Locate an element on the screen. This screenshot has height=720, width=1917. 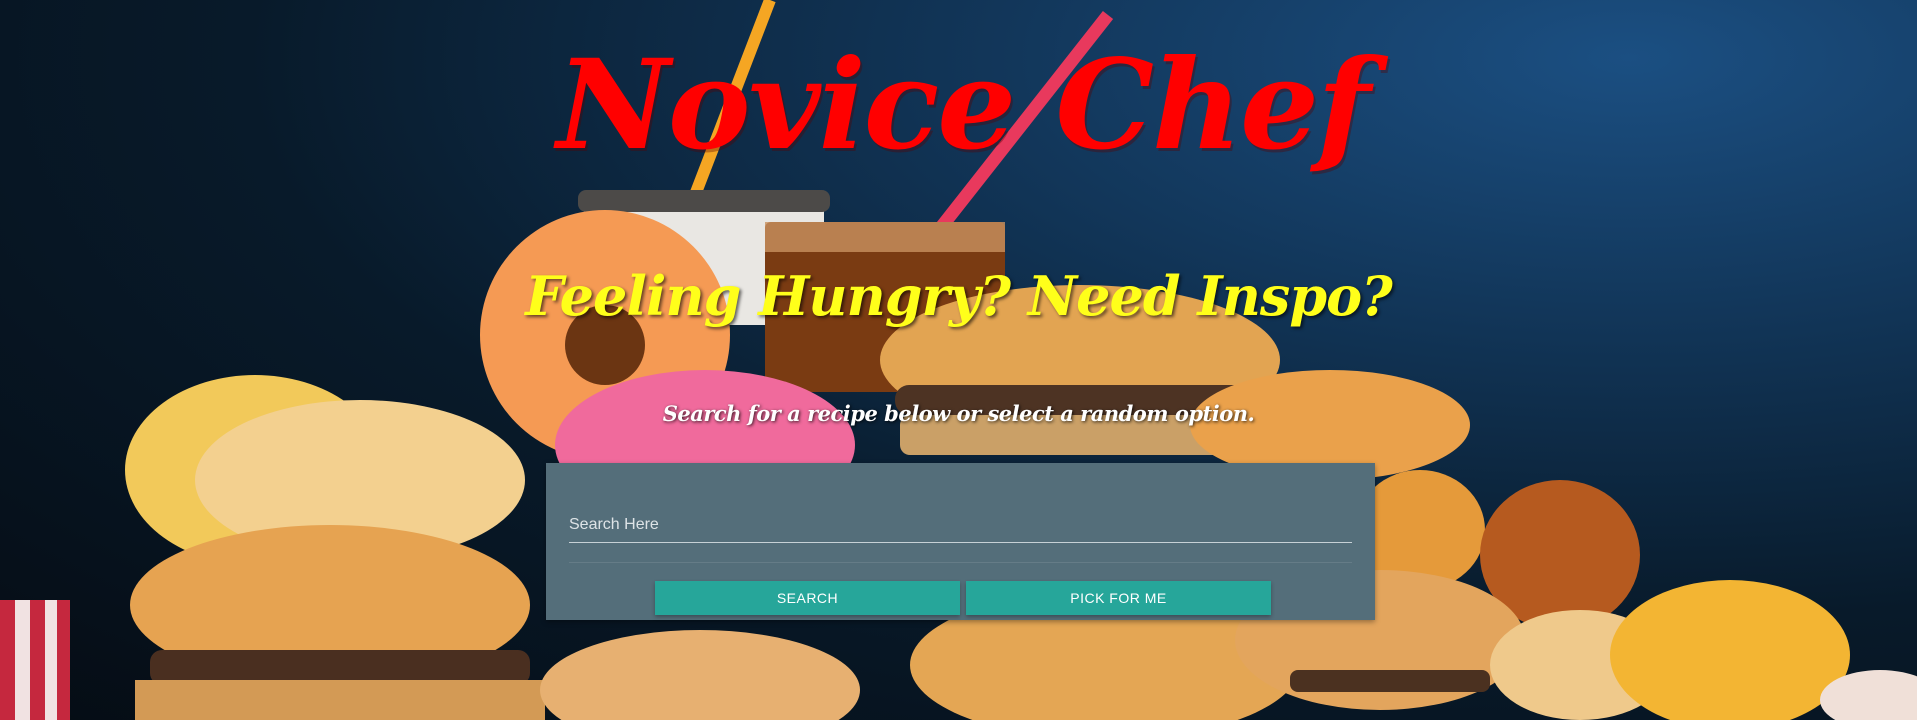
search-card: SEARCH PICK FOR ME is located at coordinates (960, 541).